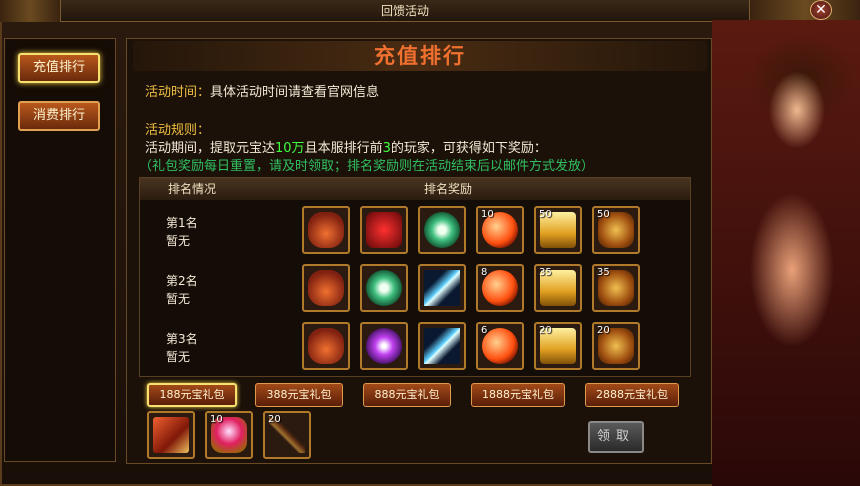  Describe the element at coordinates (60, 250) in the screenshot. I see `sidebar: 充值排行 消费排行` at that location.